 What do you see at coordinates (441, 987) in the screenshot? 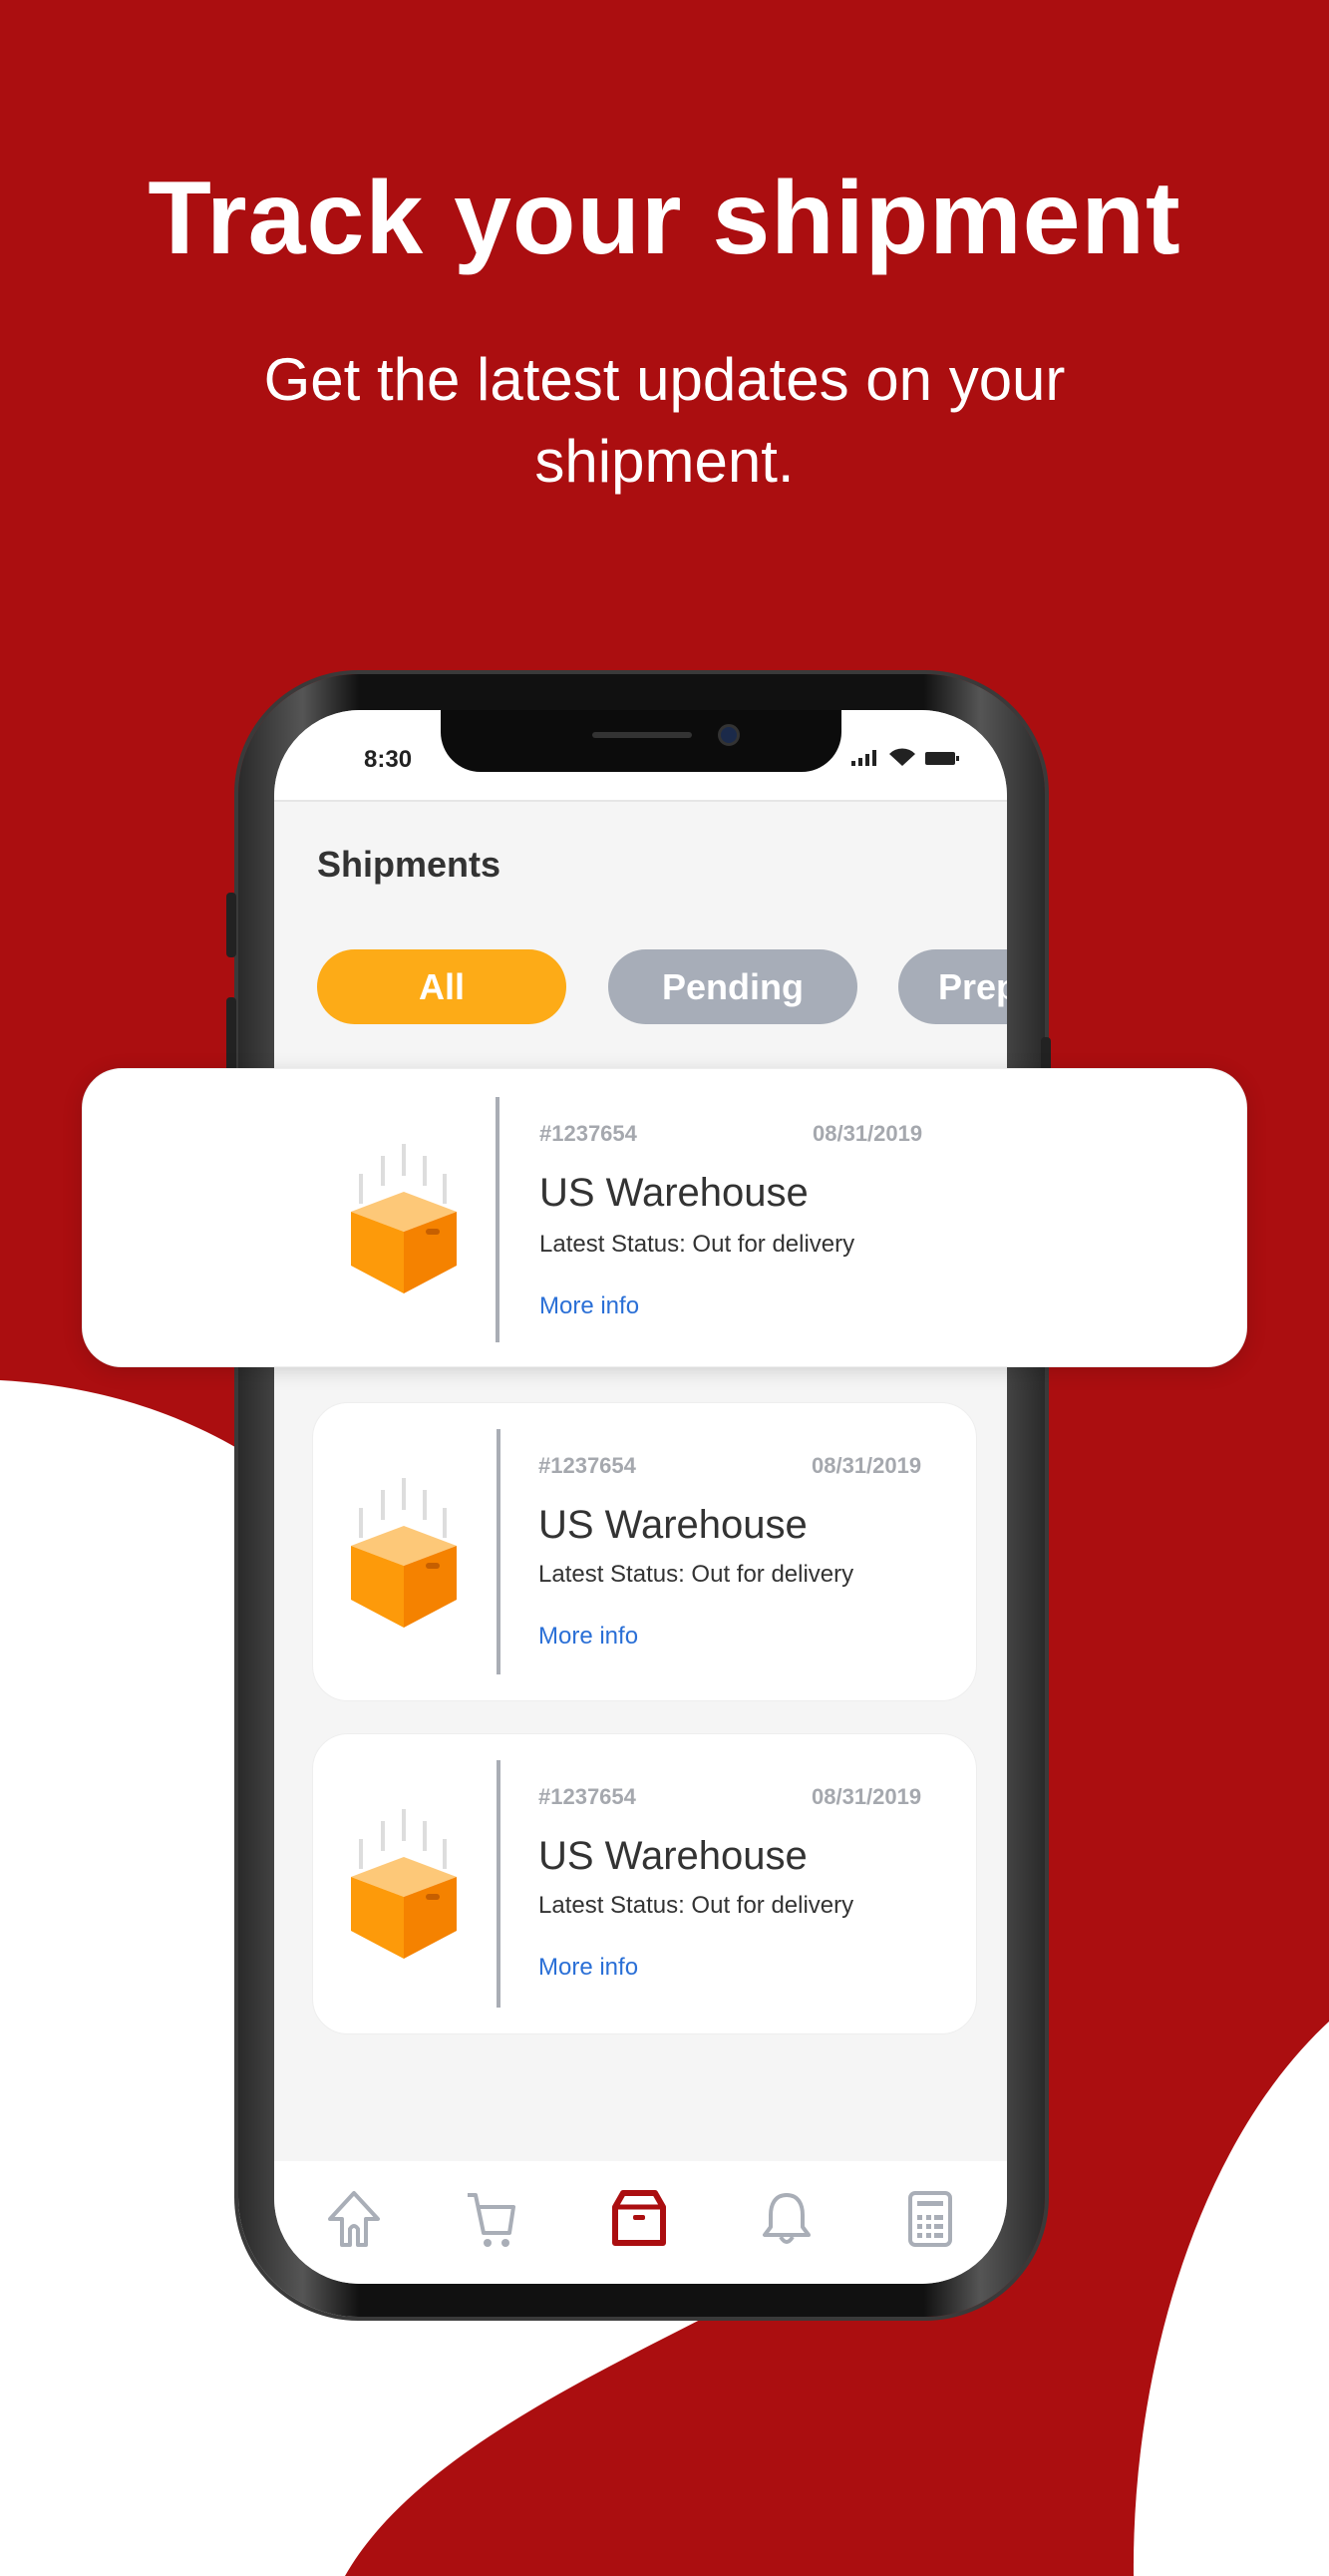
I see `filter-all: All` at bounding box center [441, 987].